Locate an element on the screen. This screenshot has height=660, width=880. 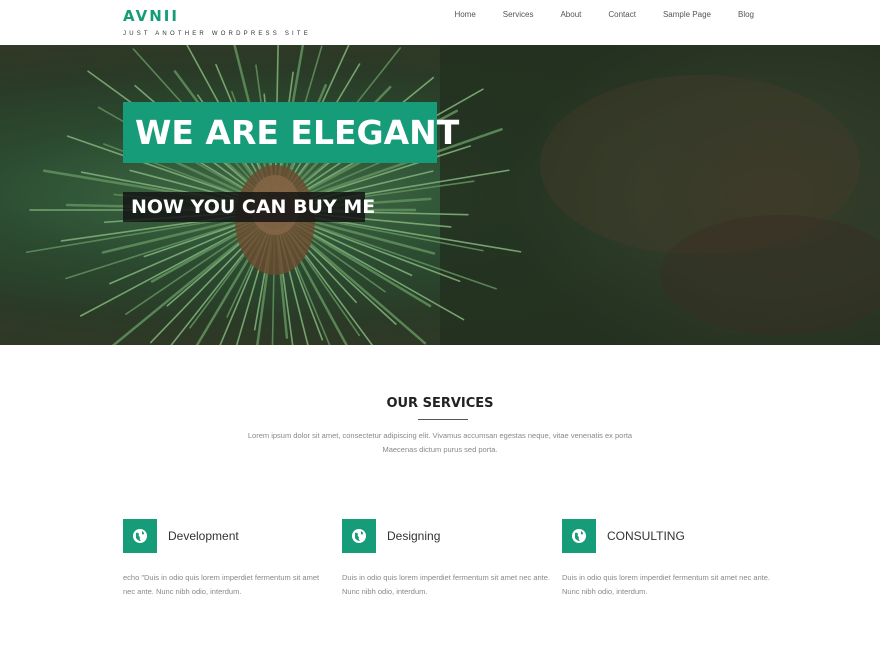
services-heading: OUR SERVICES is located at coordinates (440, 403).